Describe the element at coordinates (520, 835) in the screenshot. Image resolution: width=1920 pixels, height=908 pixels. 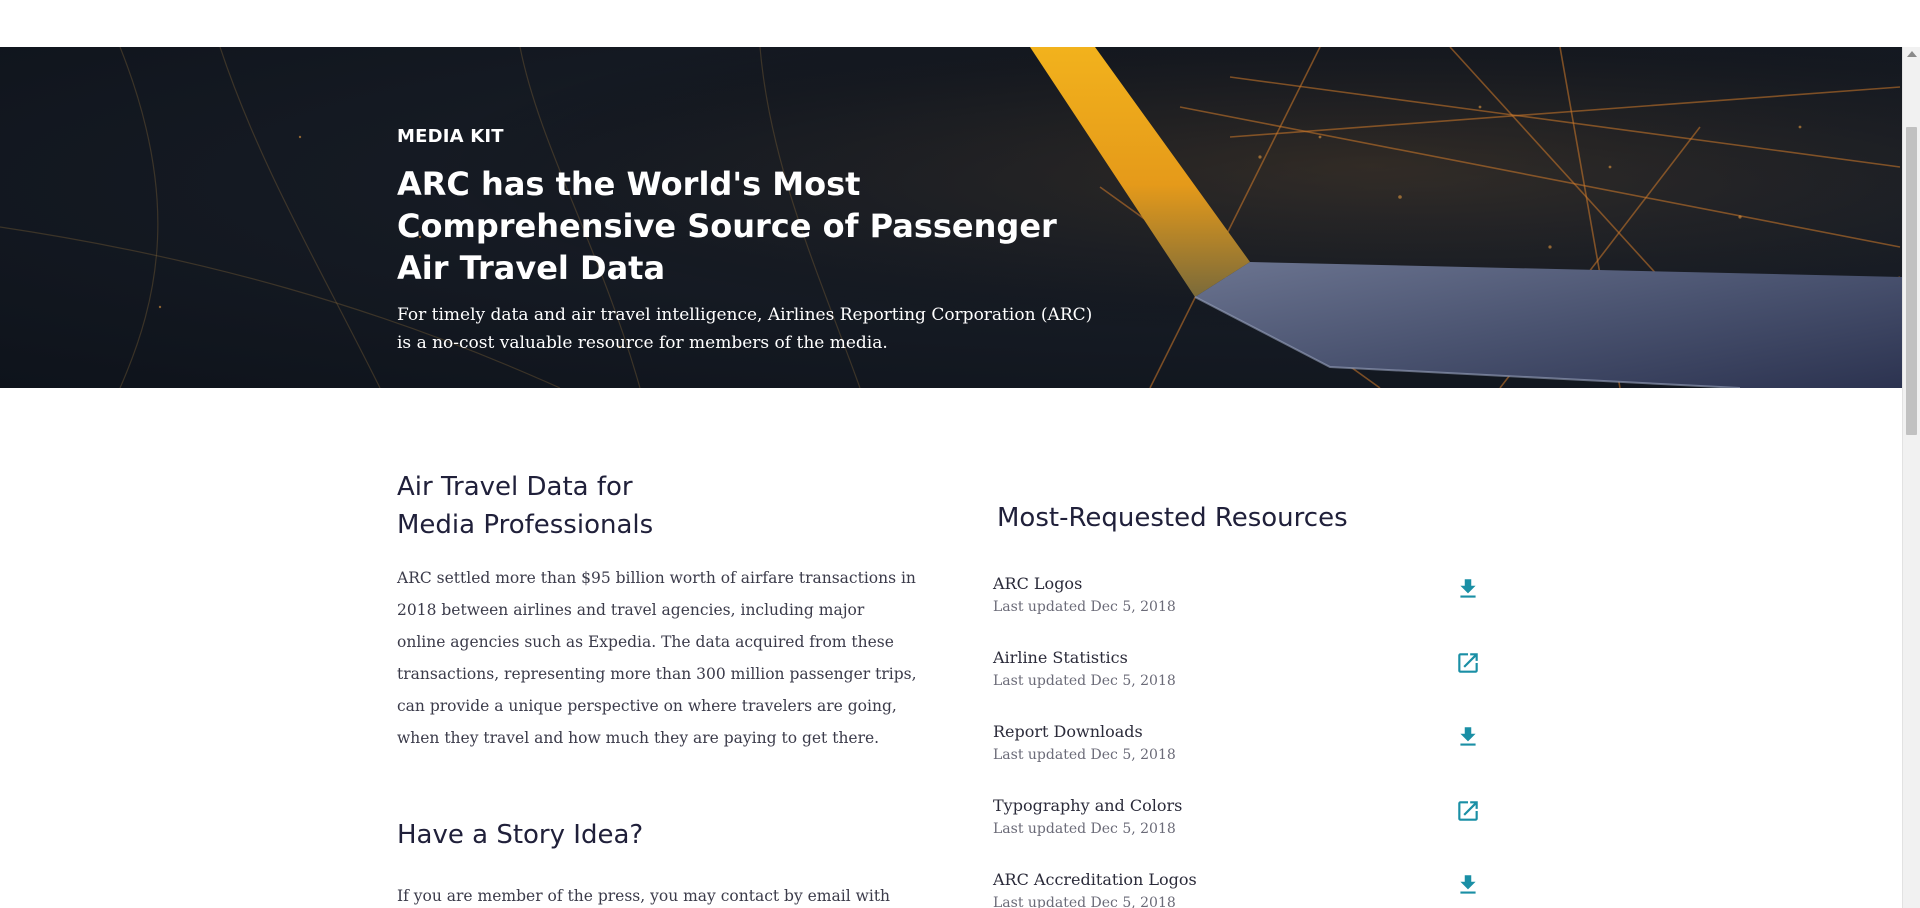
I see `story-heading: Have a Story Idea?` at that location.